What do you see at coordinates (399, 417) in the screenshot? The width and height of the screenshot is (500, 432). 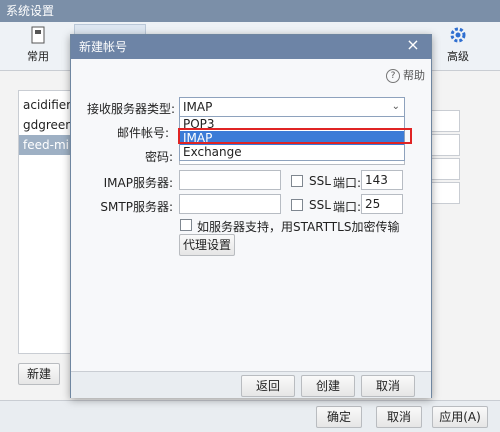 I see `cancel-button: 取消` at bounding box center [399, 417].